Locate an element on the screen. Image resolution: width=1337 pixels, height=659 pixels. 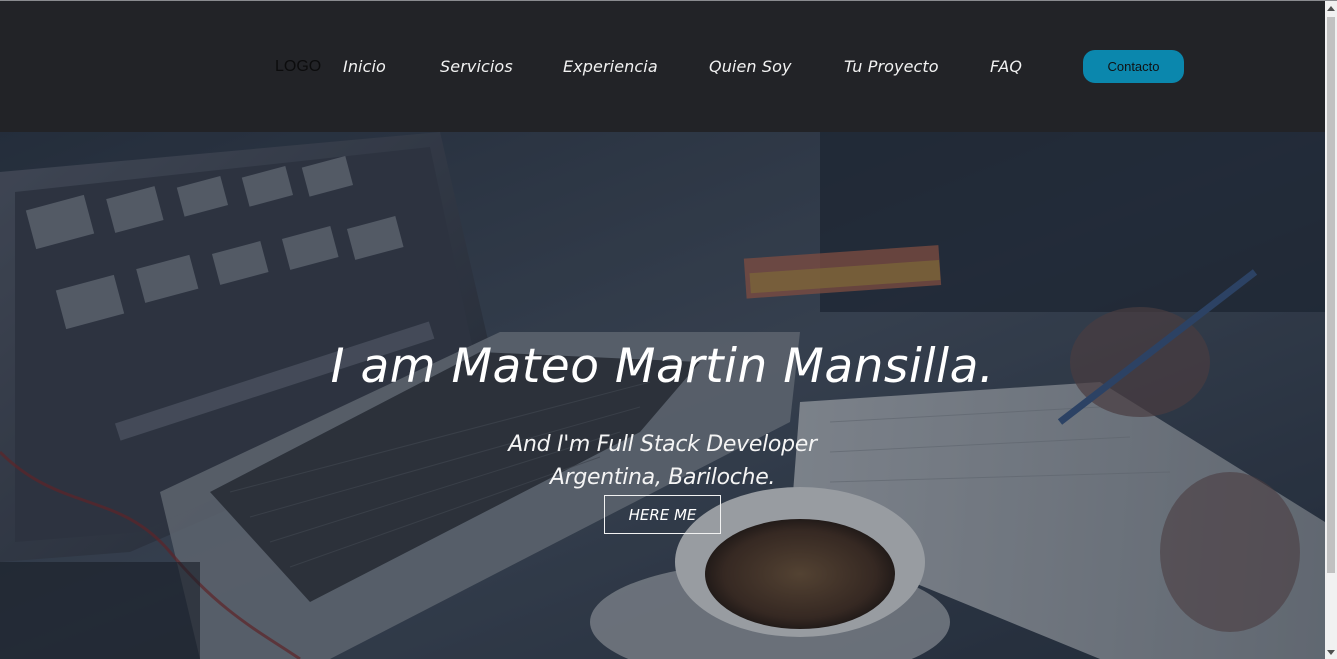
nav-item-experiencia: Experiencia is located at coordinates (610, 66).